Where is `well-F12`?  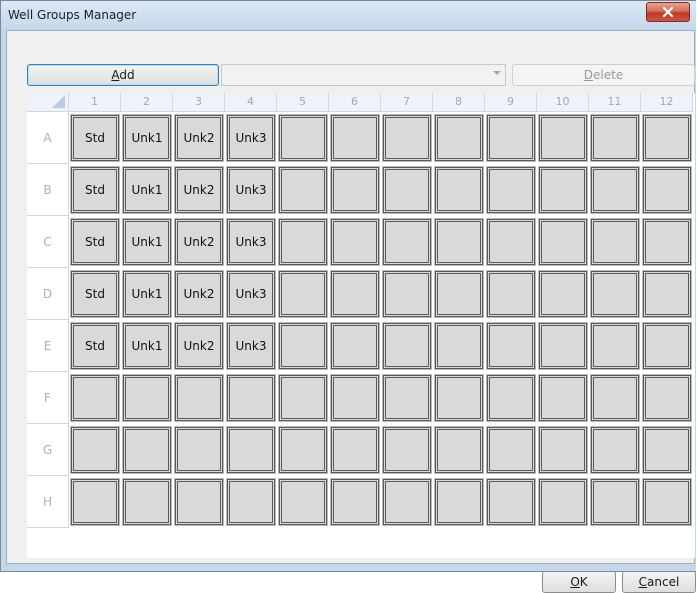 well-F12 is located at coordinates (667, 398).